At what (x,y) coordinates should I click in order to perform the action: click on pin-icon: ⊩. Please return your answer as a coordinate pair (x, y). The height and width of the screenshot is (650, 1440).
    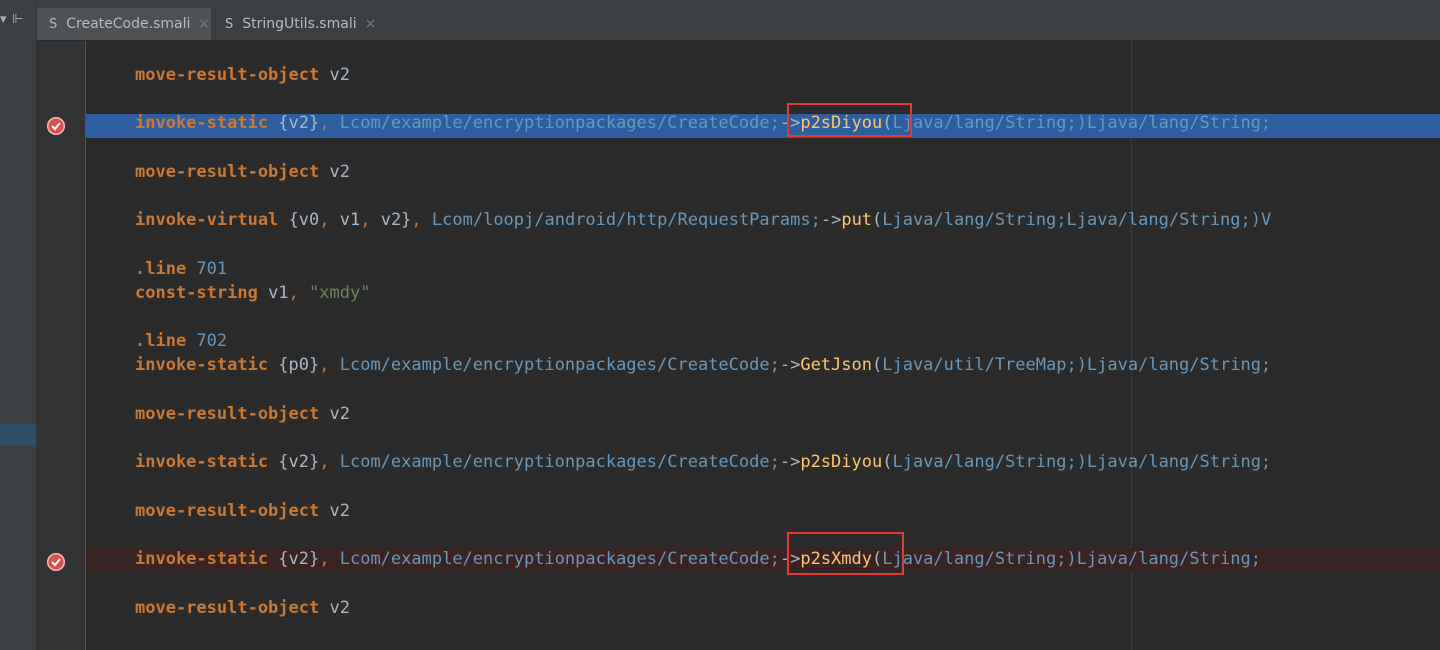
    Looking at the image, I should click on (17, 19).